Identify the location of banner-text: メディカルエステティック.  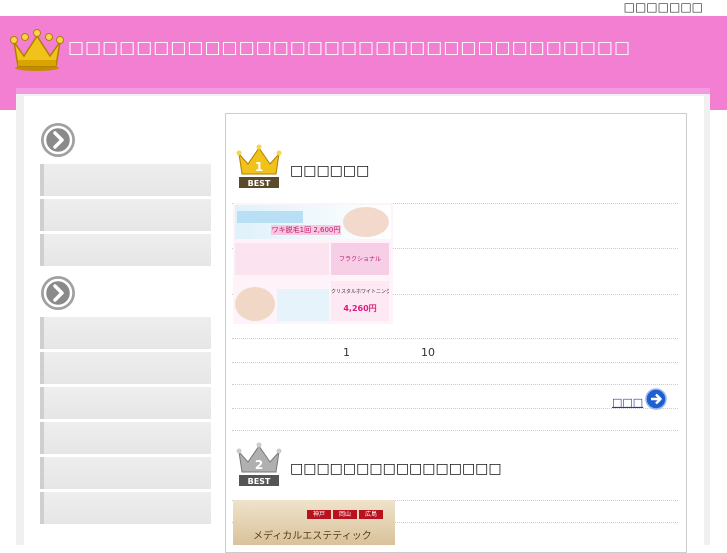
(312, 536).